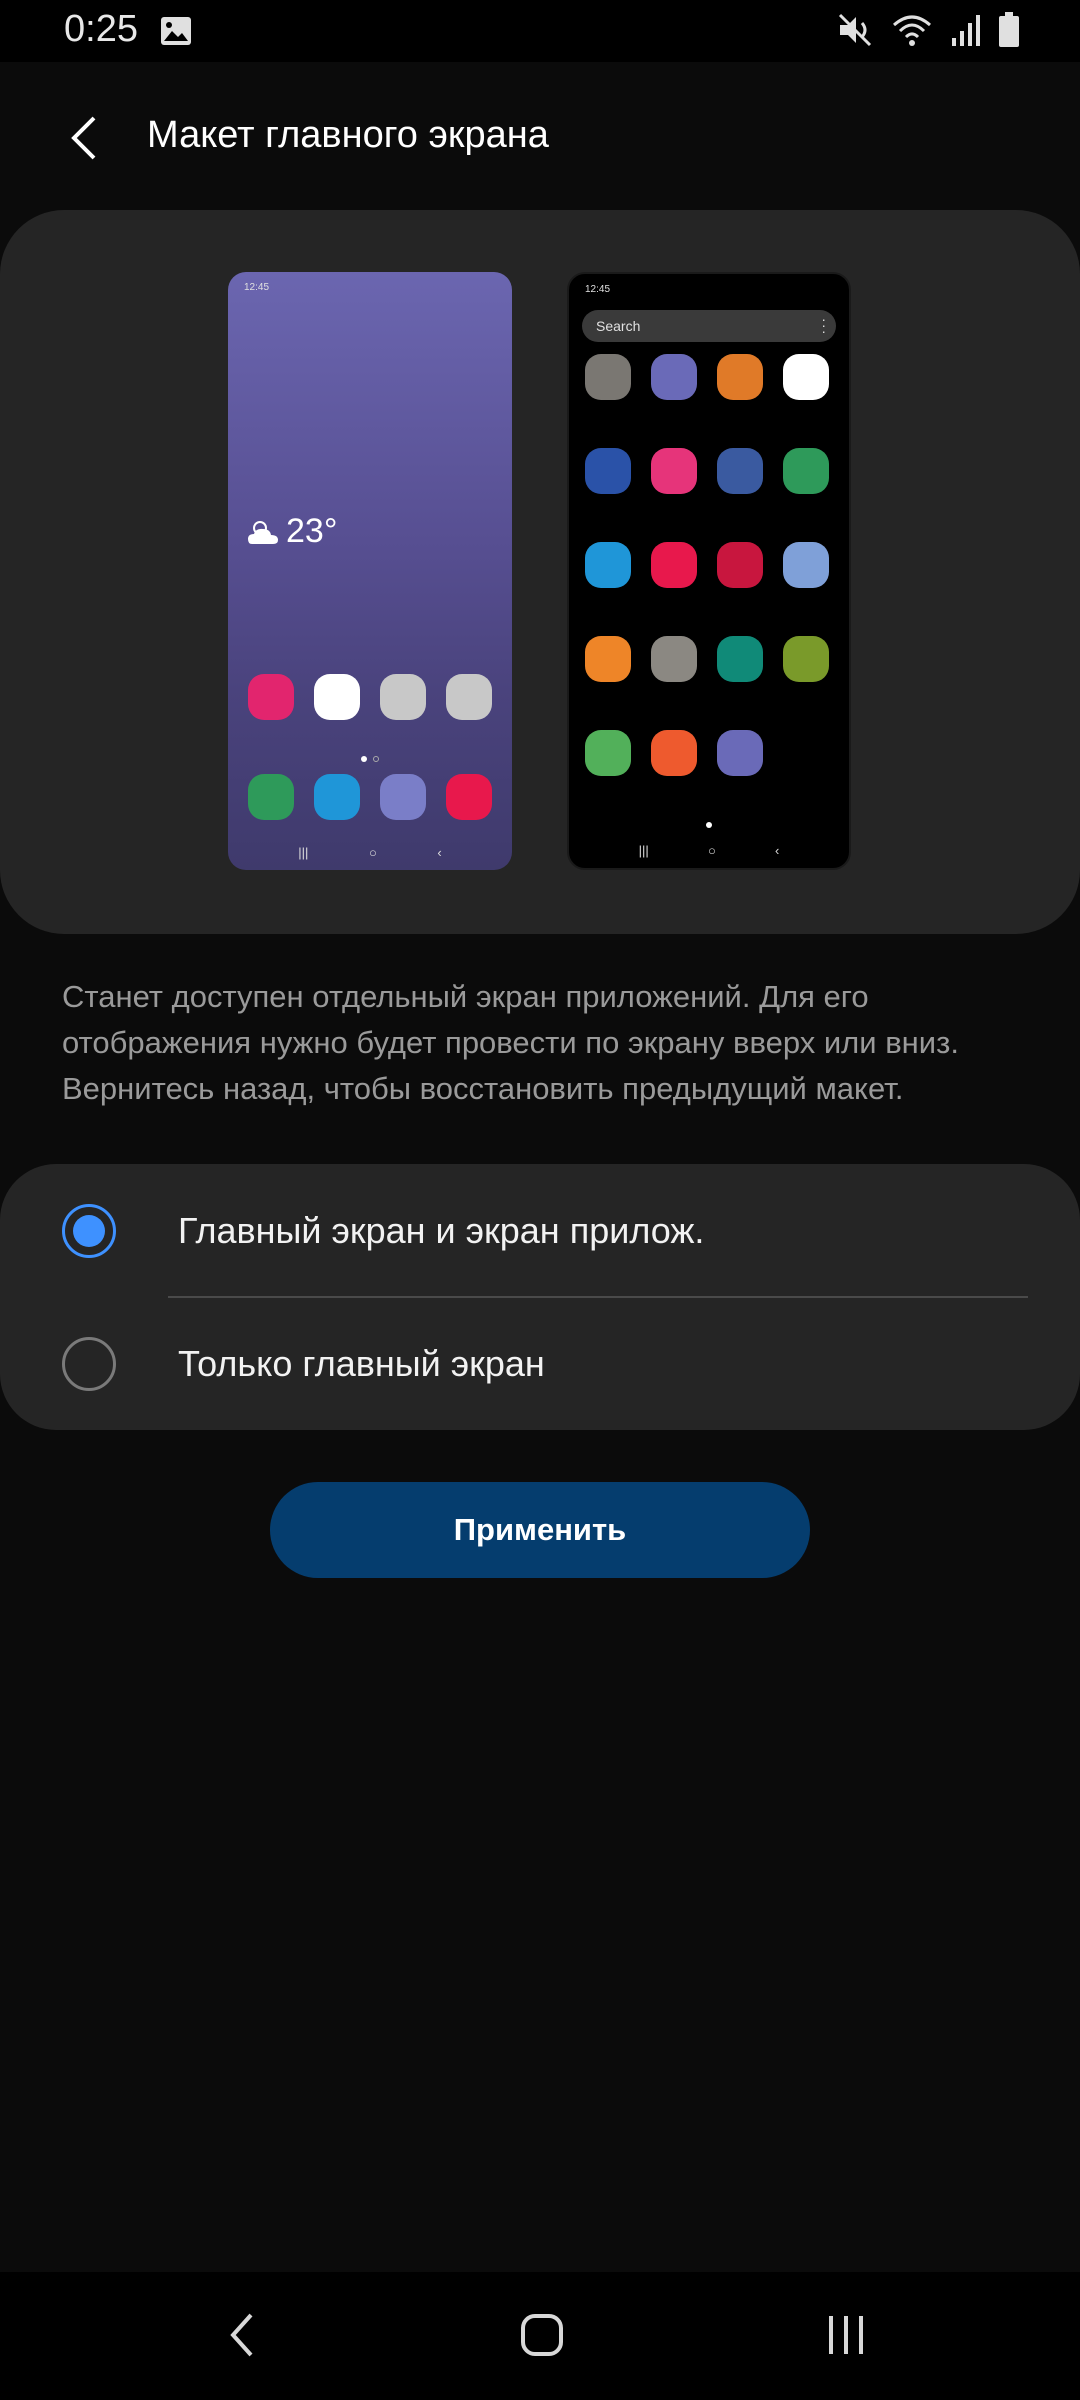 The height and width of the screenshot is (2400, 1080). I want to click on app-grid, so click(710, 565).